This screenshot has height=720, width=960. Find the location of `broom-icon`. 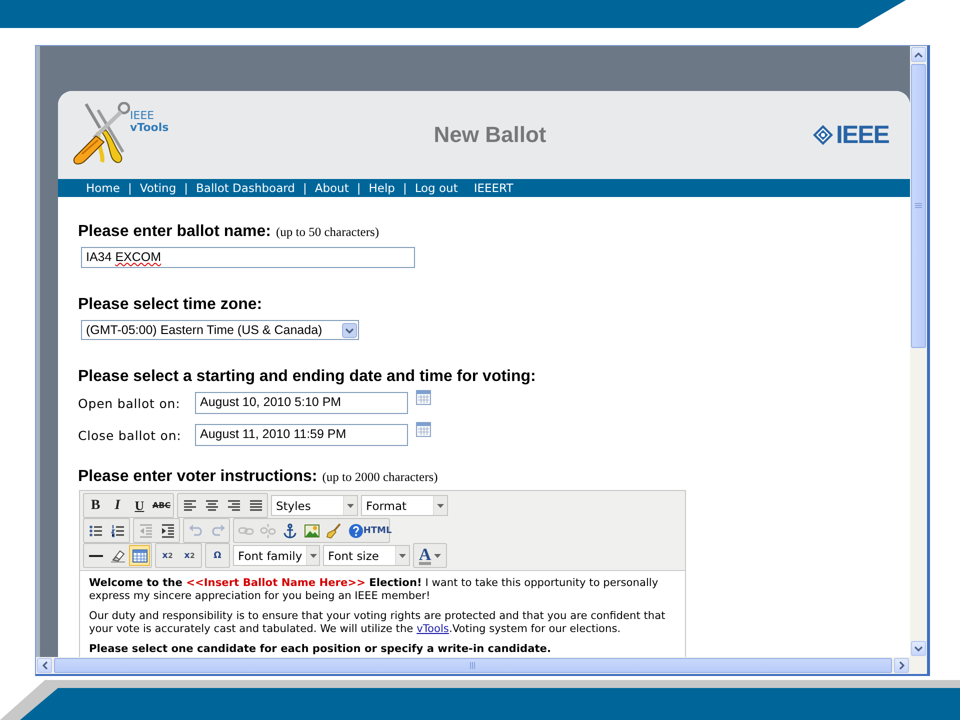

broom-icon is located at coordinates (334, 530).